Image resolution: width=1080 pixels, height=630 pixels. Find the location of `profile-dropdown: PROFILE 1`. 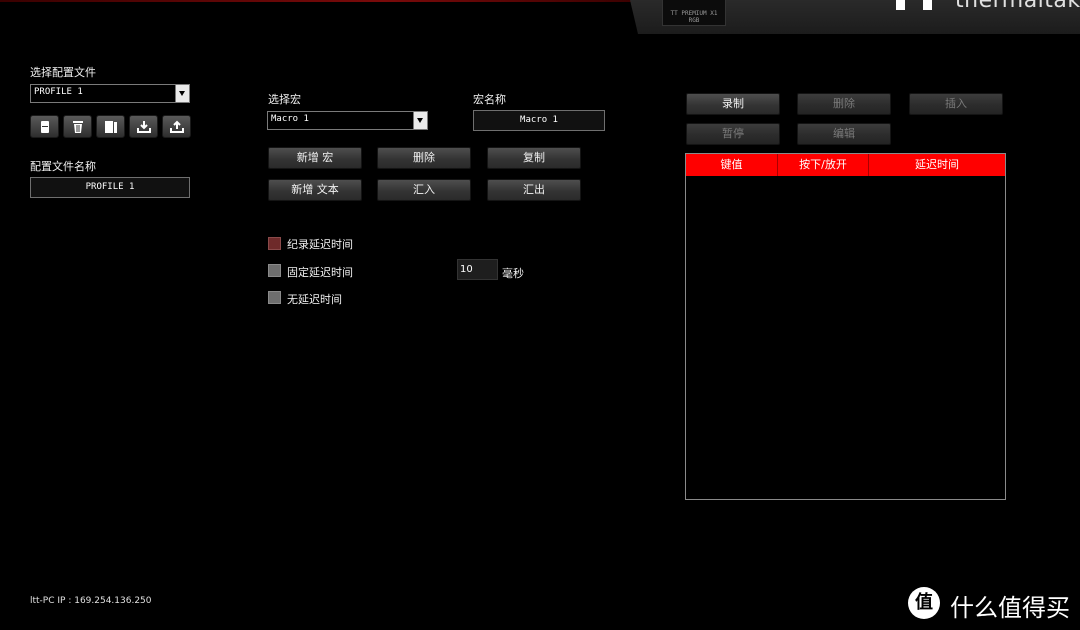

profile-dropdown: PROFILE 1 is located at coordinates (110, 93).